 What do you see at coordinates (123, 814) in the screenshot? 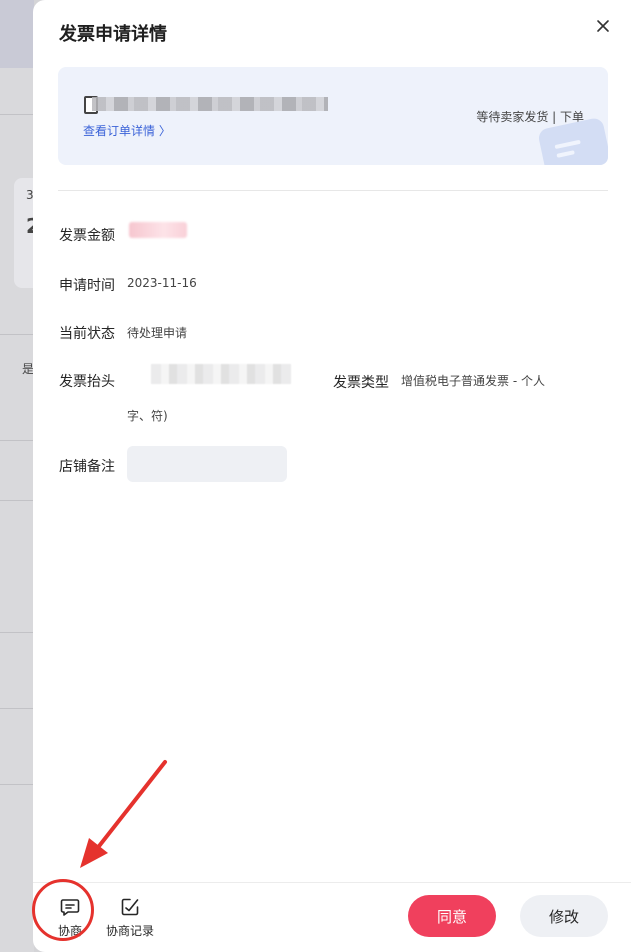
I see `annotation-arrow-icon` at bounding box center [123, 814].